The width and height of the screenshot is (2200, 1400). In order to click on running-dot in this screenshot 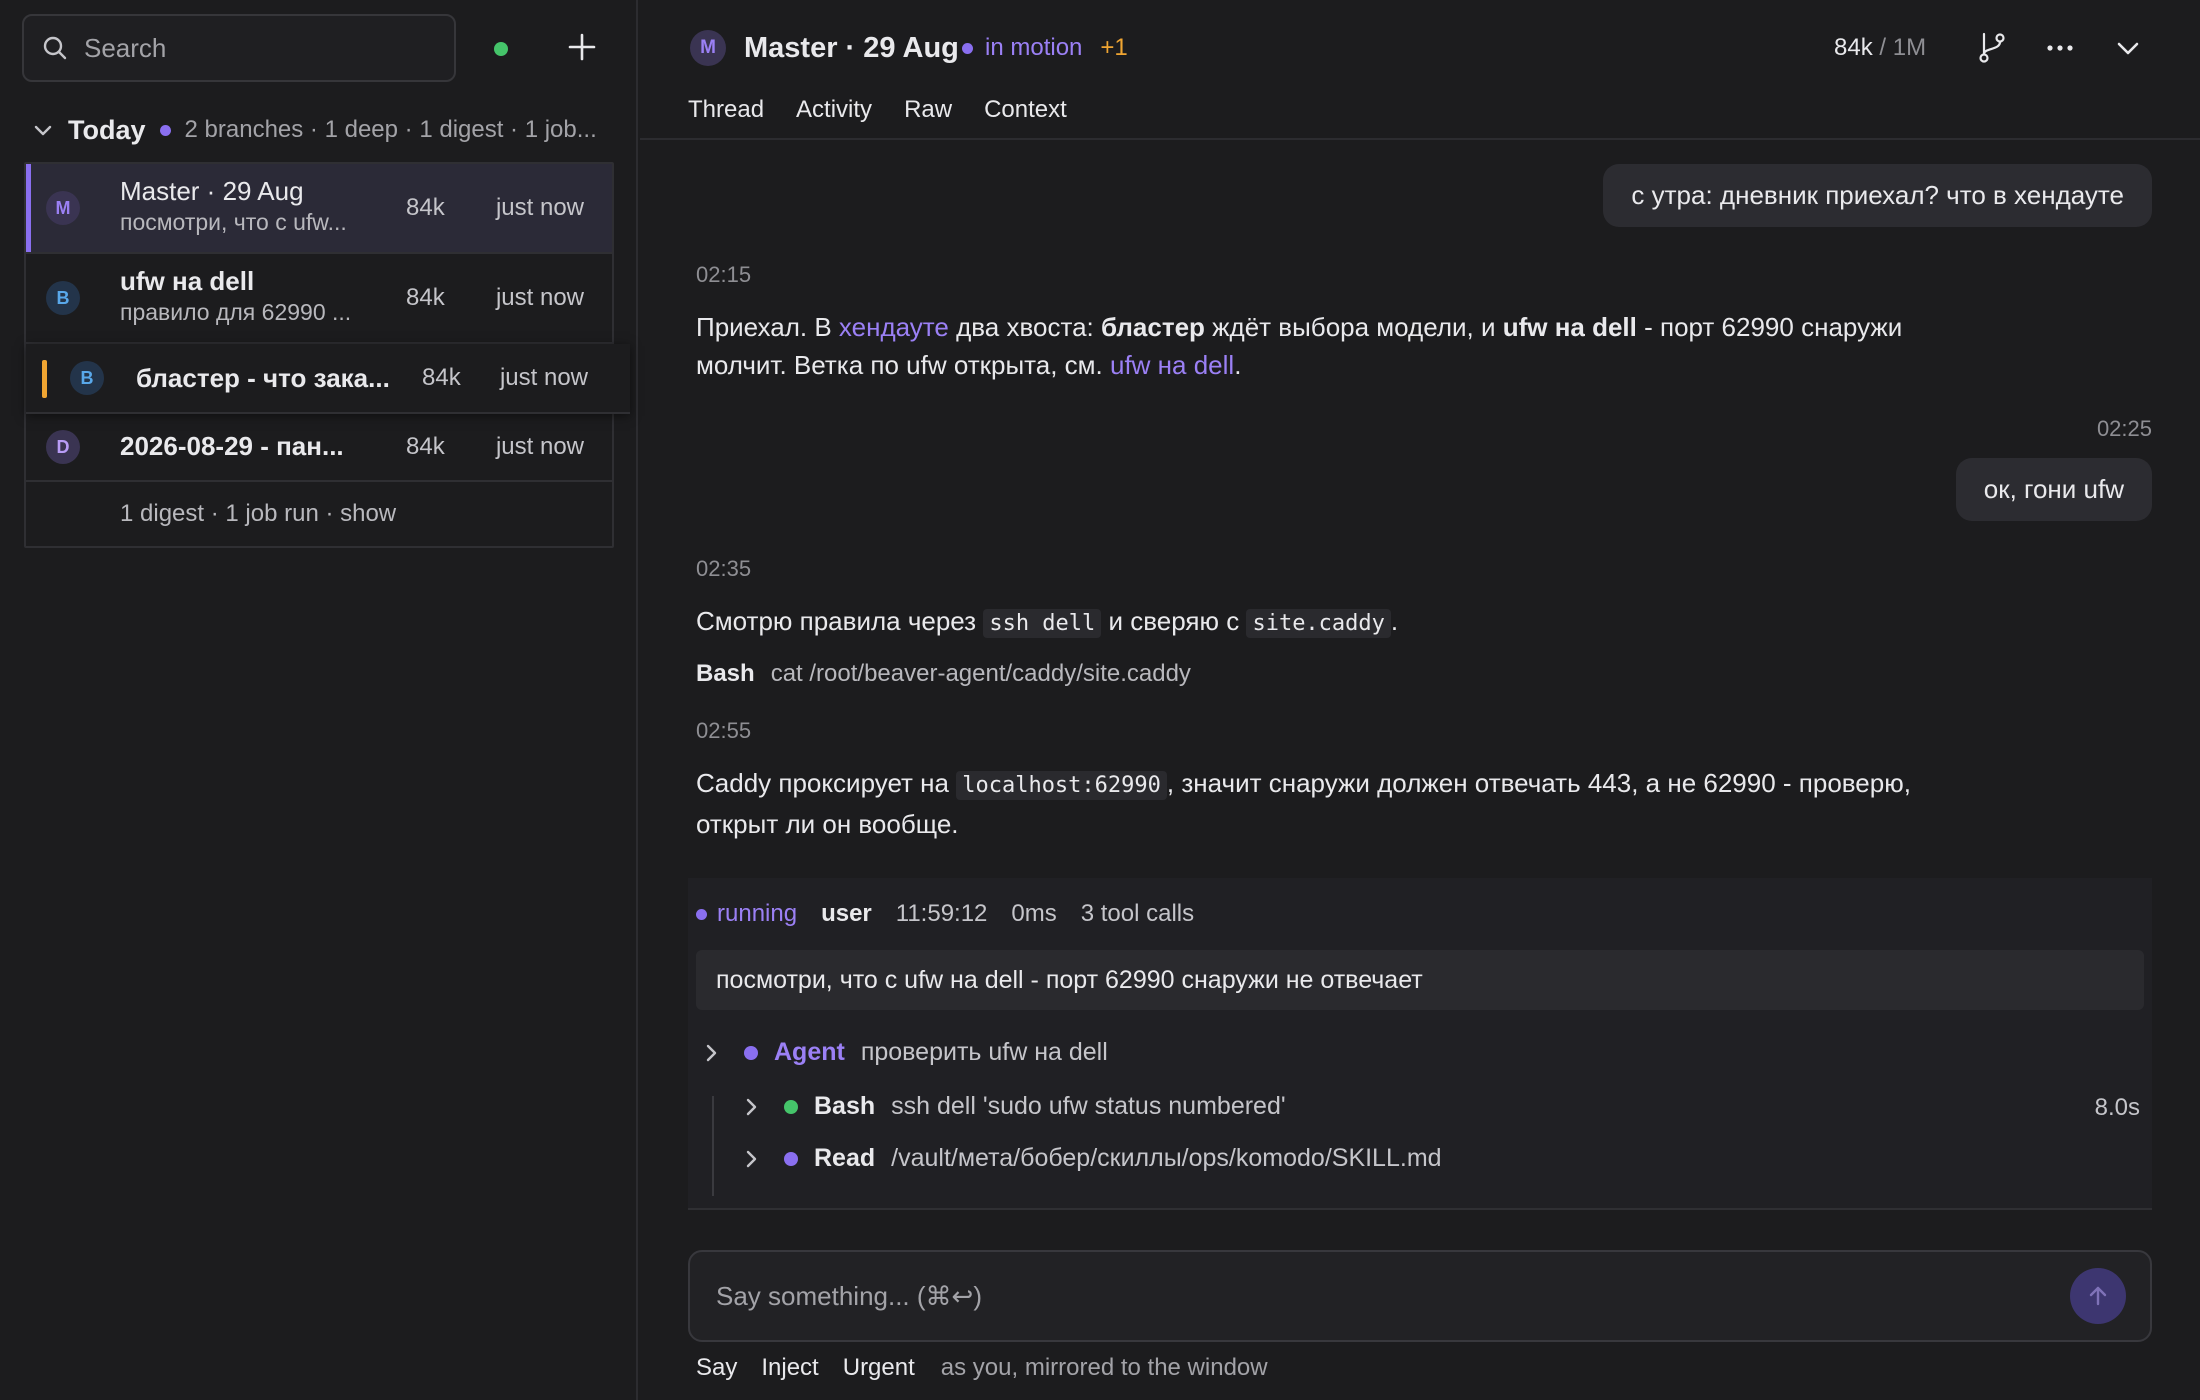, I will do `click(701, 914)`.